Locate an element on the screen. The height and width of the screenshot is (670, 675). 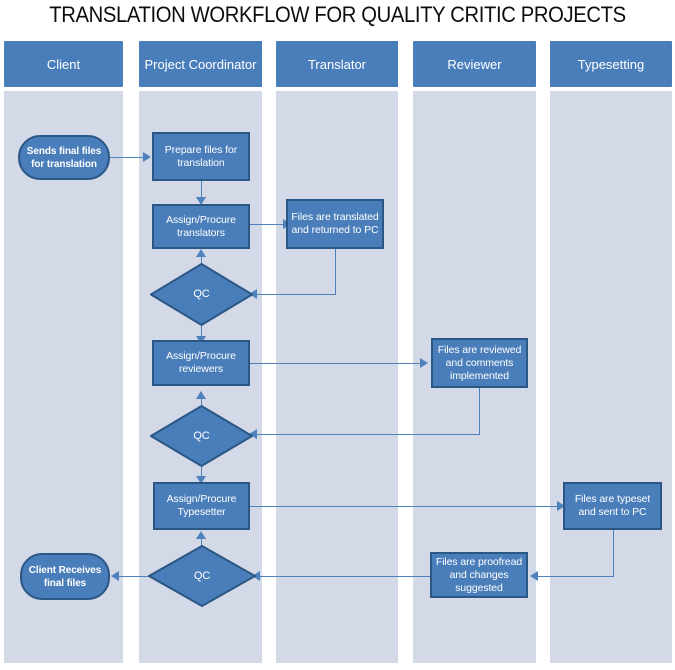
lane-header-translator-label: Translator is located at coordinates (337, 64).